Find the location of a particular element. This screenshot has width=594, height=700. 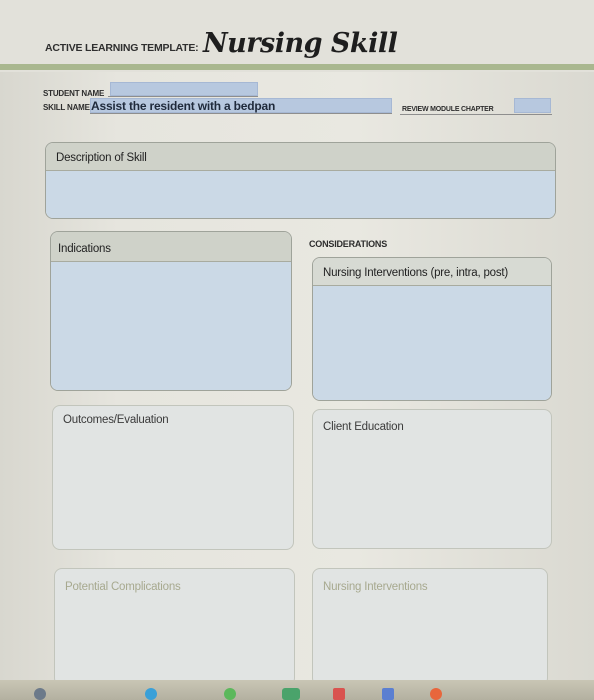

template-title: Nursing Skill is located at coordinates (300, 43).